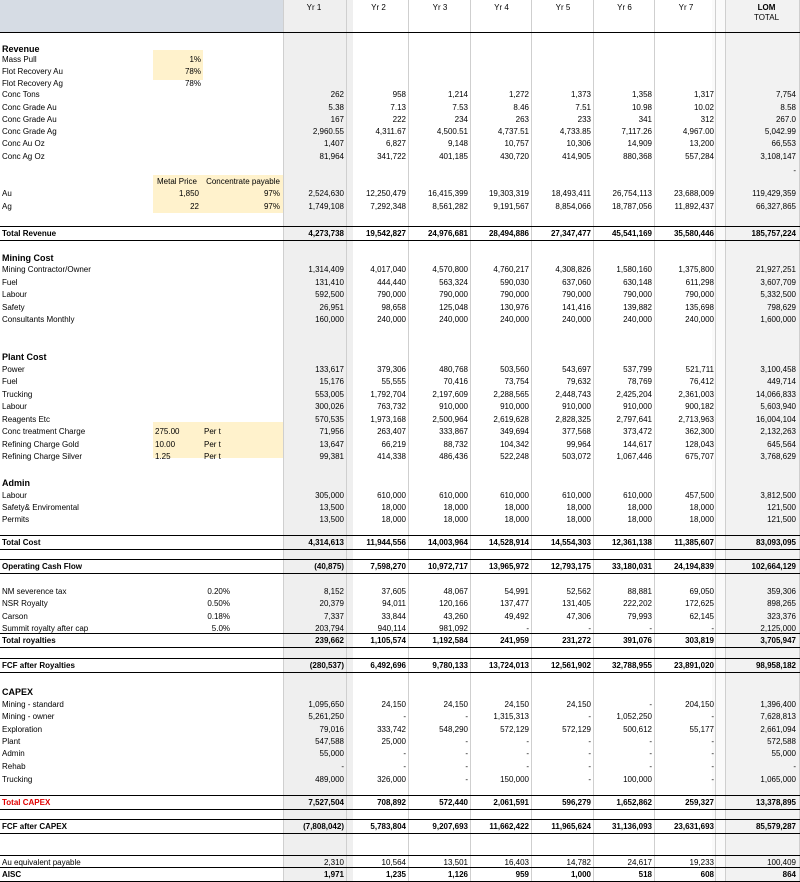 Image resolution: width=800 pixels, height=882 pixels. Describe the element at coordinates (624, 370) in the screenshot. I see `cell-value: 537,799` at that location.